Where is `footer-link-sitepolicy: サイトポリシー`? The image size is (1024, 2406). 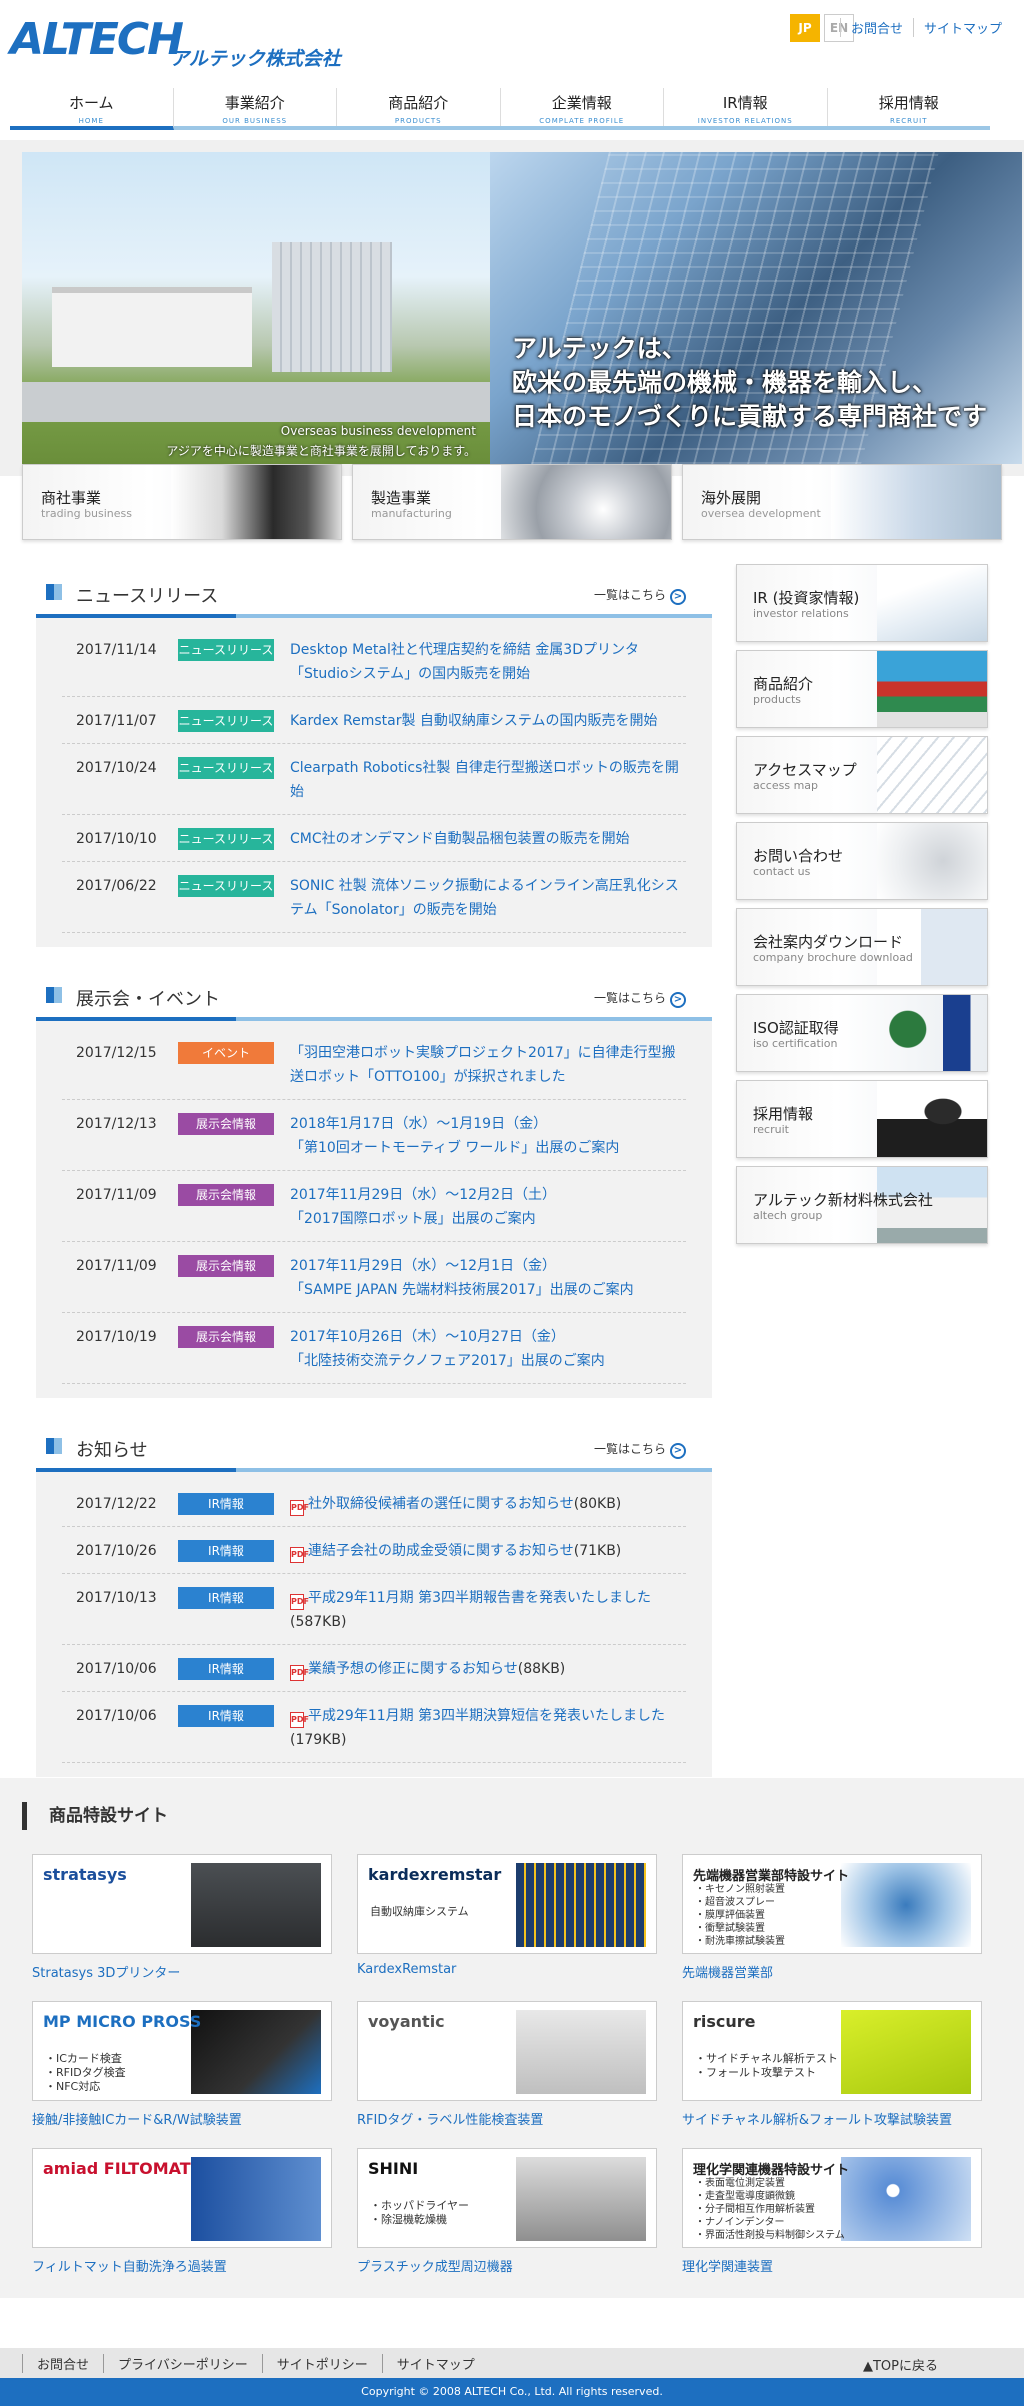 footer-link-sitepolicy: サイトポリシー is located at coordinates (321, 2363).